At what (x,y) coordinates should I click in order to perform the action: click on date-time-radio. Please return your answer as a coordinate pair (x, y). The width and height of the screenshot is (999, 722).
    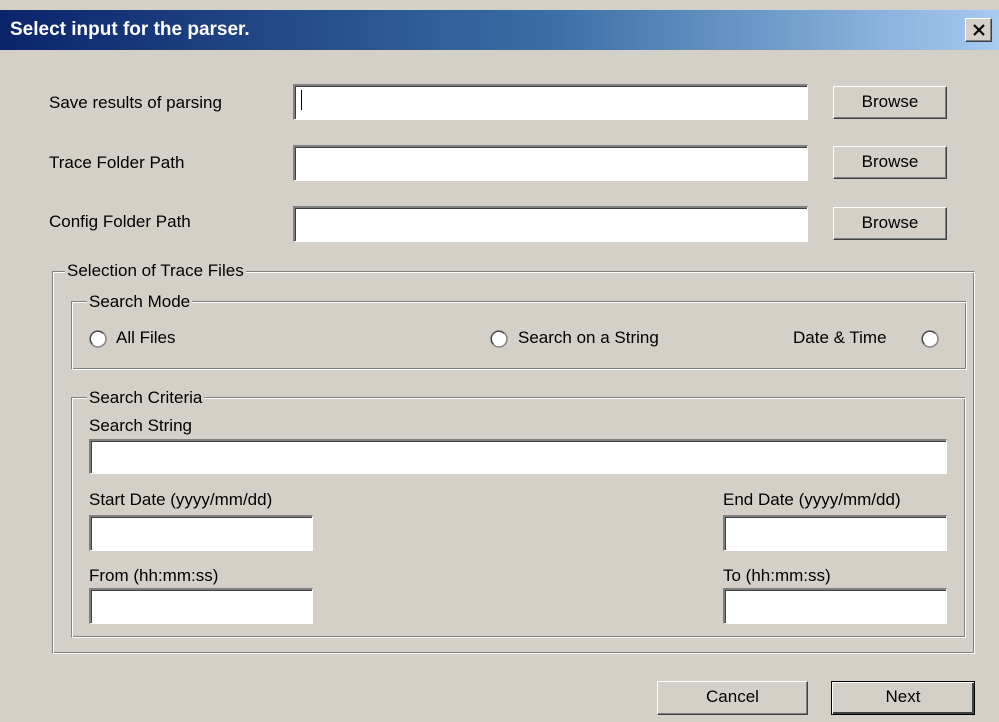
    Looking at the image, I should click on (930, 339).